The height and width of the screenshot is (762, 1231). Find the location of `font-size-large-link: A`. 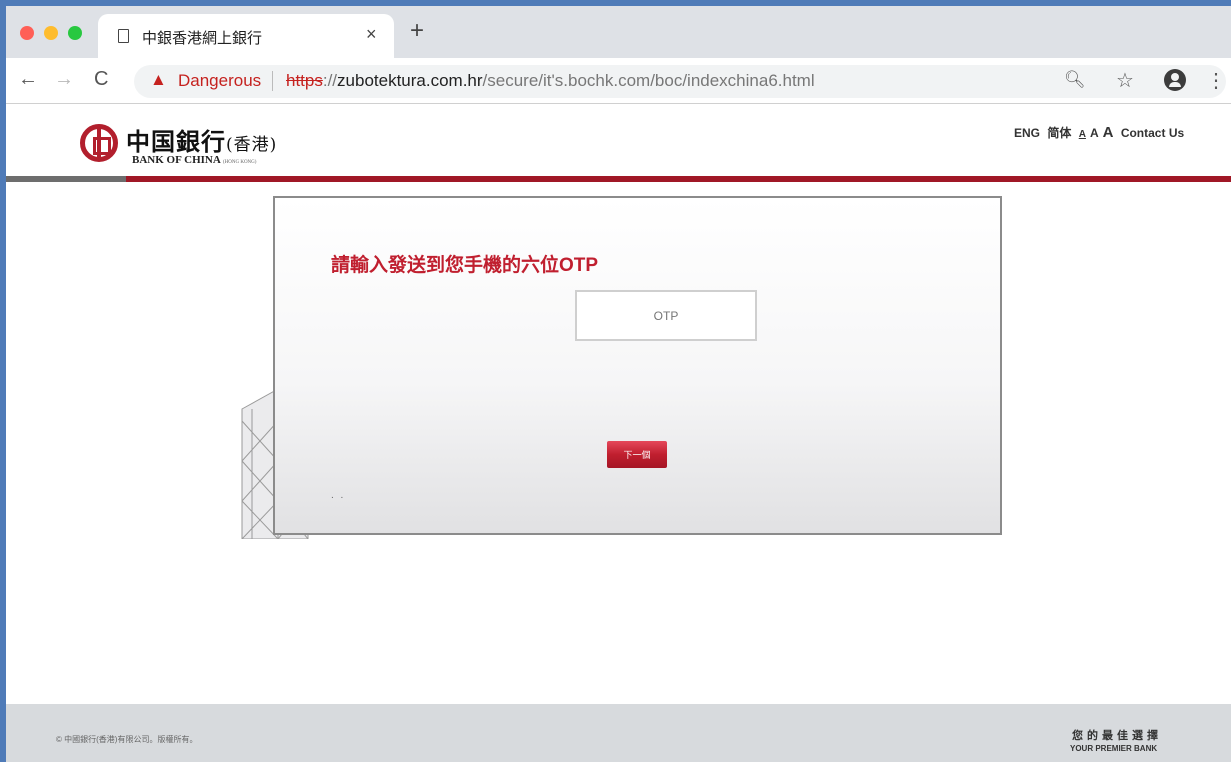

font-size-large-link: A is located at coordinates (1108, 132).